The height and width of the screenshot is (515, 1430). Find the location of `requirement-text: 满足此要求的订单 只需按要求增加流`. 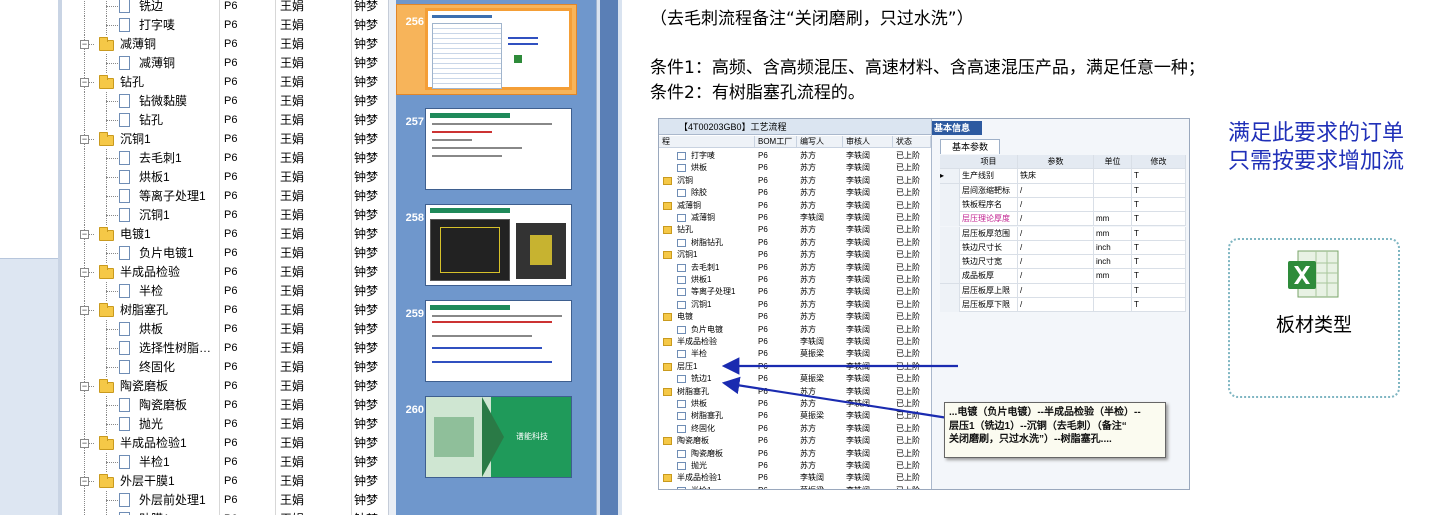

requirement-text: 满足此要求的订单 只需按要求增加流 is located at coordinates (1316, 148).